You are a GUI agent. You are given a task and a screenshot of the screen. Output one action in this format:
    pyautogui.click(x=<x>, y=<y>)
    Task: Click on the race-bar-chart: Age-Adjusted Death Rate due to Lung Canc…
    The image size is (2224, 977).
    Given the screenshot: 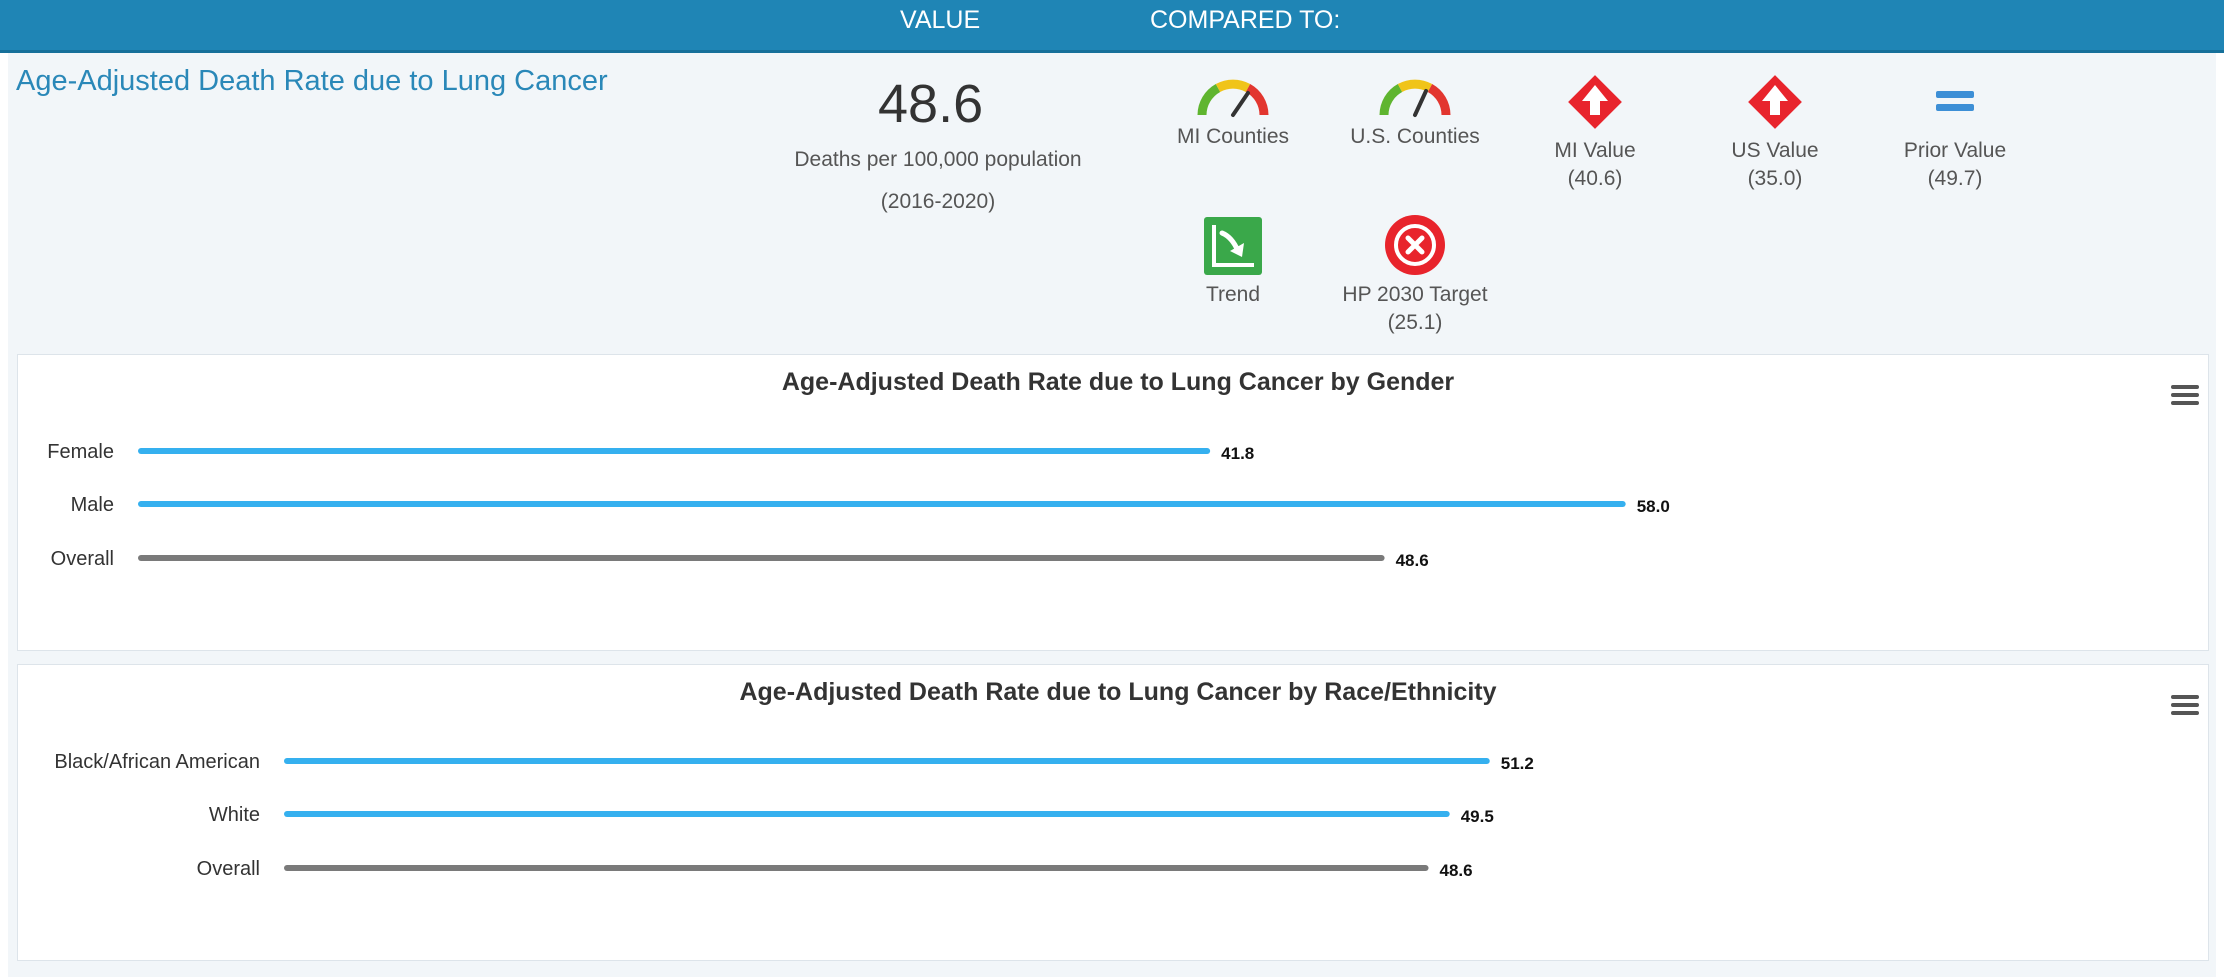 What is the action you would take?
    pyautogui.click(x=794, y=779)
    